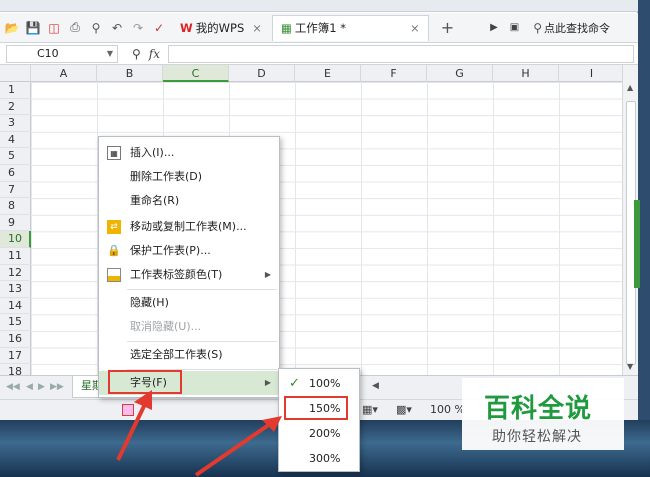 This screenshot has width=650, height=477. I want to click on watermark-title: 百科全说, so click(538, 409).